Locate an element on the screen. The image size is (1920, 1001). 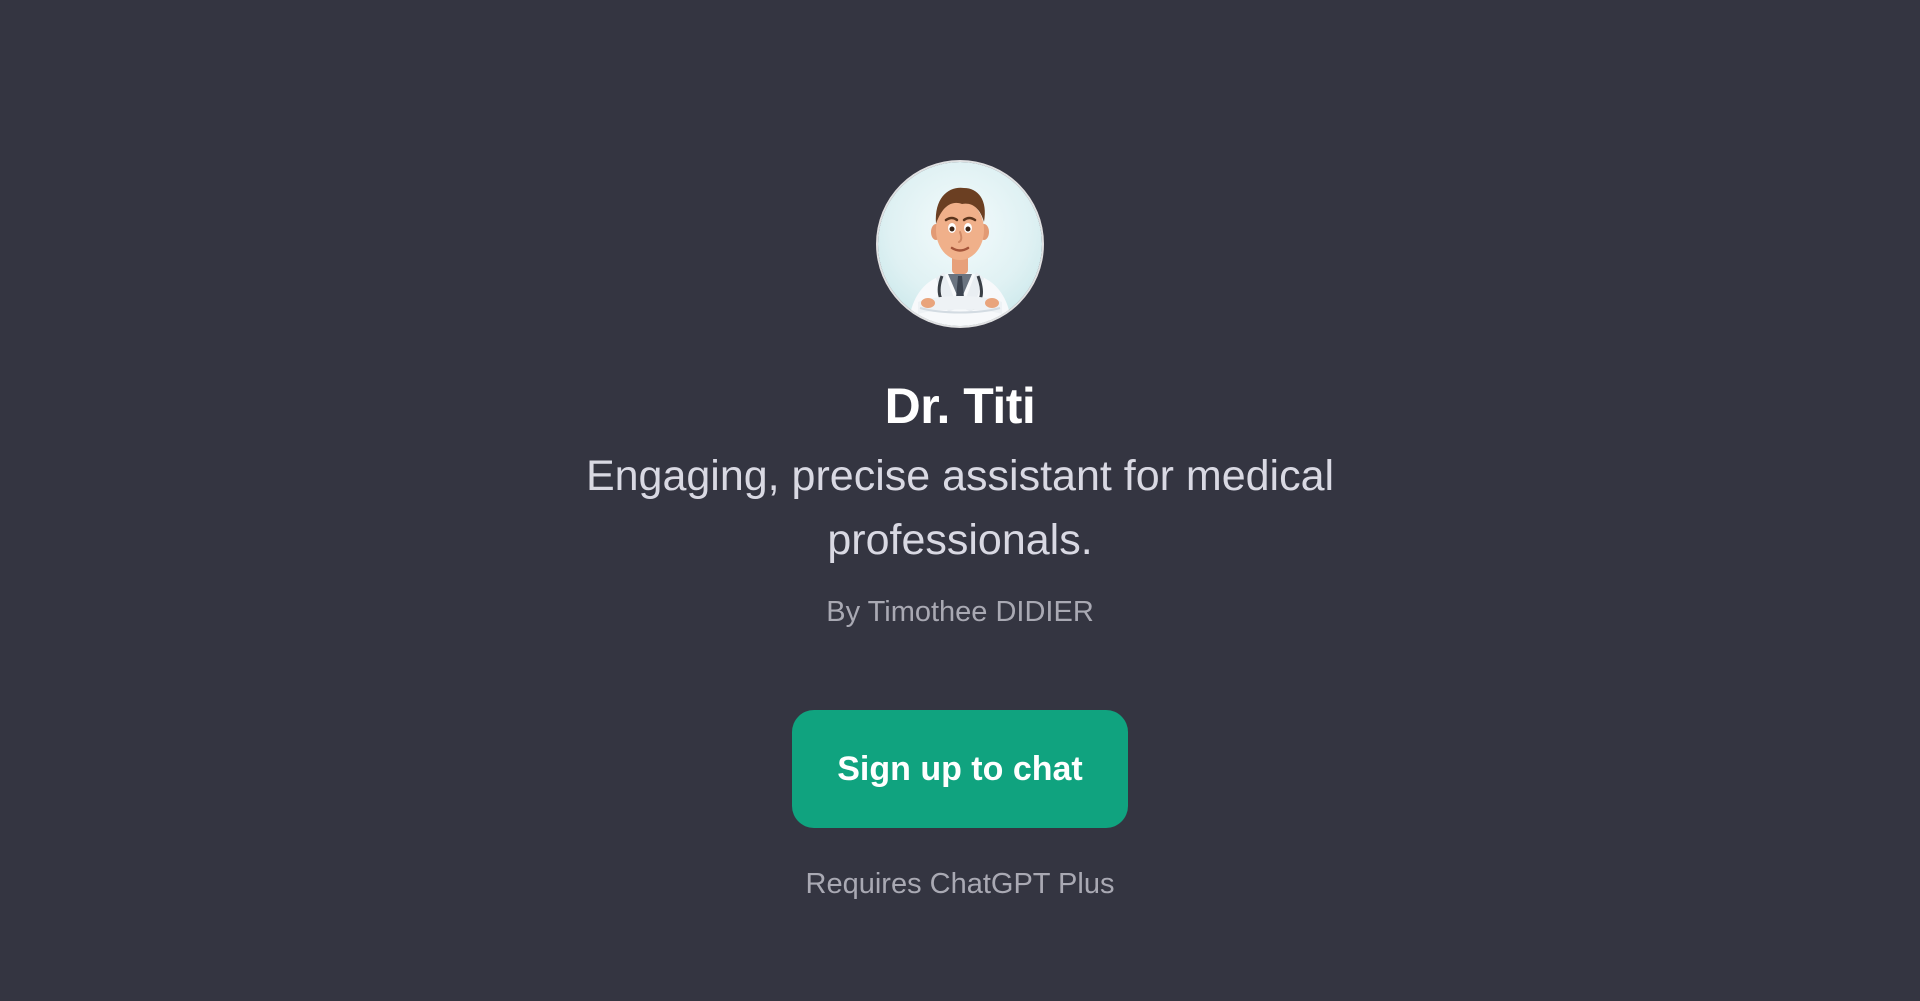
doctor-avatar-icon is located at coordinates (960, 244).